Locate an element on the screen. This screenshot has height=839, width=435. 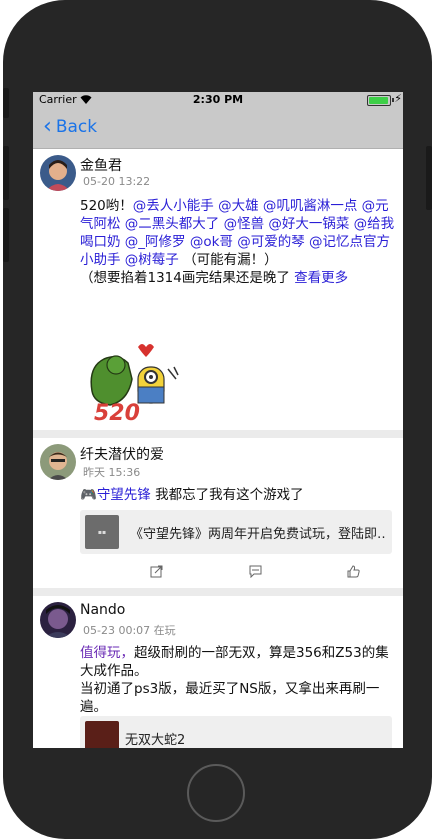
back-button: ‹ Back is located at coordinates (70, 126).